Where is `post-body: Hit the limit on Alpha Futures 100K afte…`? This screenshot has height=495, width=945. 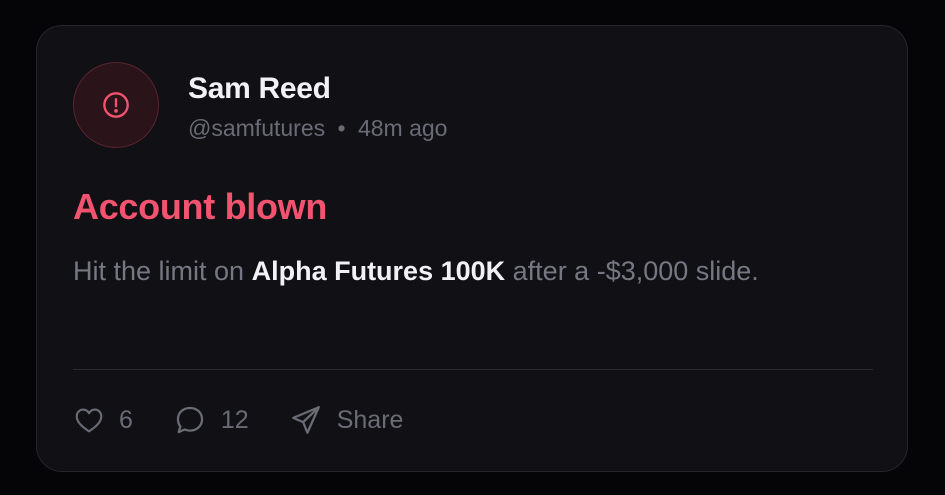
post-body: Hit the limit on Alpha Futures 100K afte… is located at coordinates (468, 271).